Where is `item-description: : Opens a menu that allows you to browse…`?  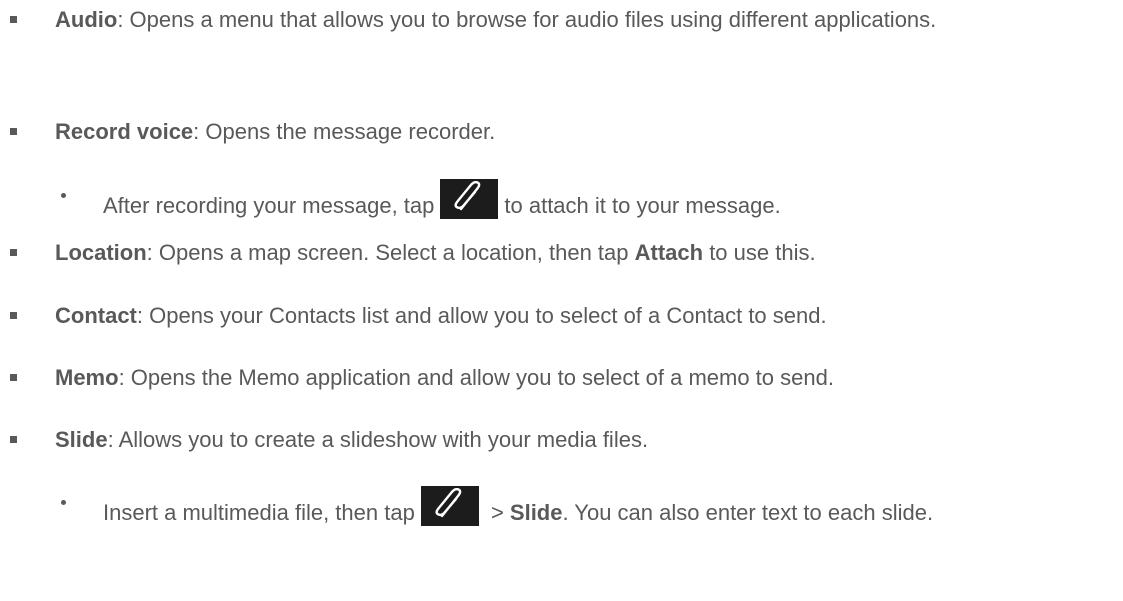
item-description: : Opens a menu that allows you to browse… is located at coordinates (527, 19).